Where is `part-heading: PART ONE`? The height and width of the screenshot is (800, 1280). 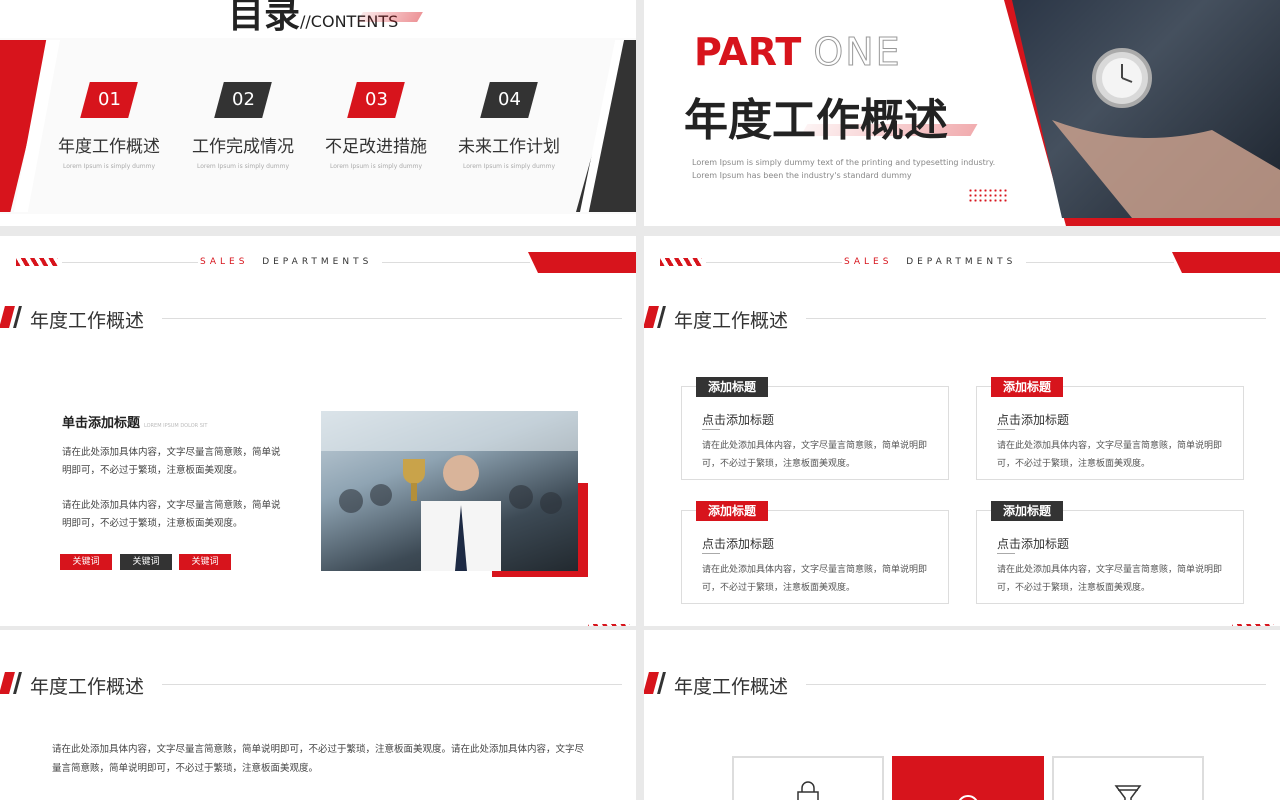 part-heading: PART ONE is located at coordinates (798, 52).